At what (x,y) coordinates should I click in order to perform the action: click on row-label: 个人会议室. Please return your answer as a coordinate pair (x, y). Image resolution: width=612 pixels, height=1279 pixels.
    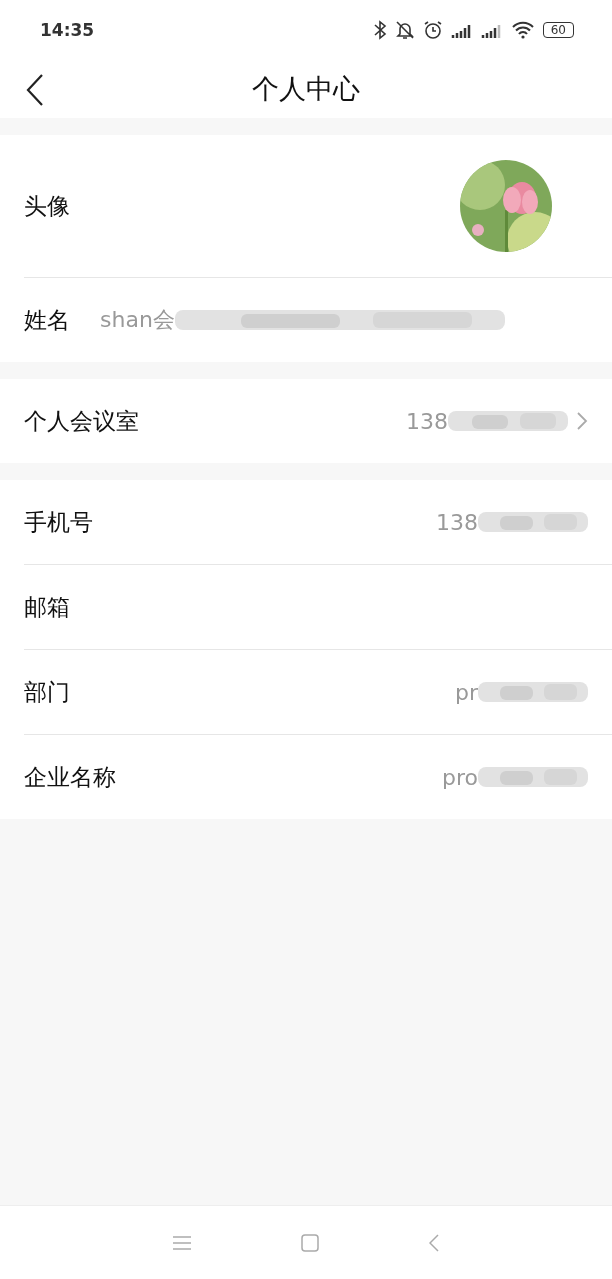
    Looking at the image, I should click on (81, 421).